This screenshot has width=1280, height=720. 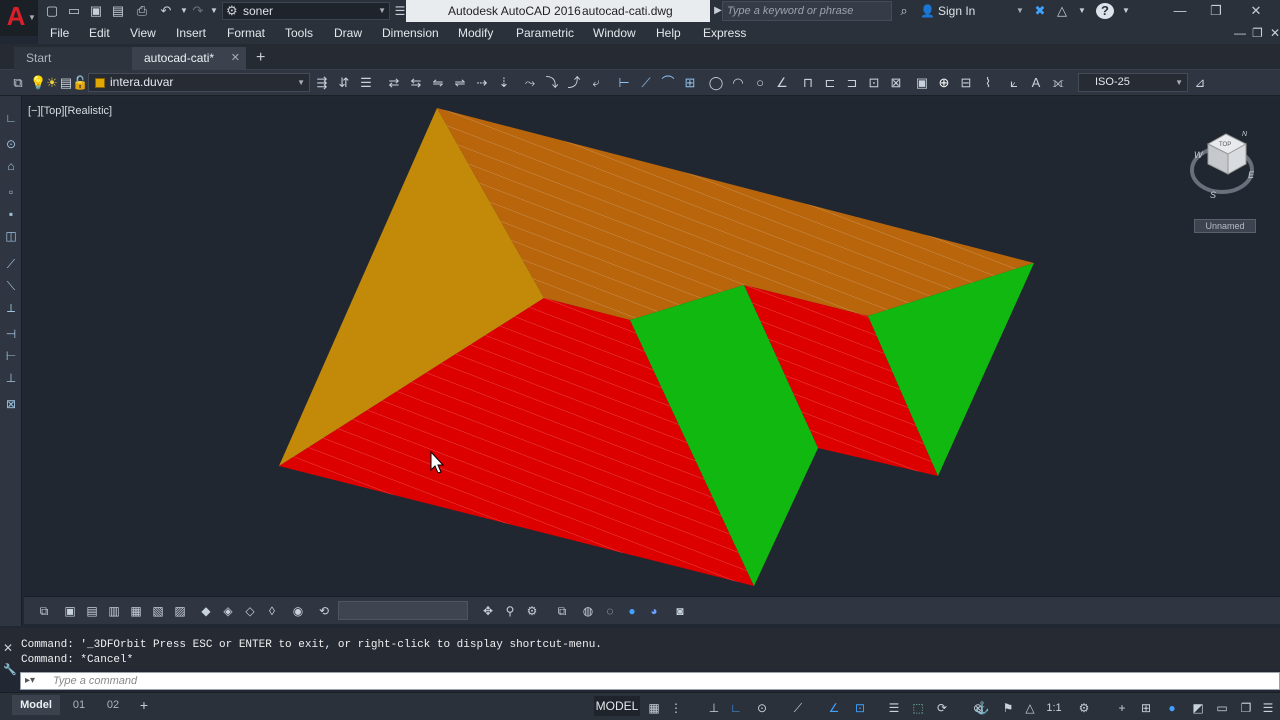 I want to click on baseline-dimension-icon: ⊏, so click(x=830, y=83).